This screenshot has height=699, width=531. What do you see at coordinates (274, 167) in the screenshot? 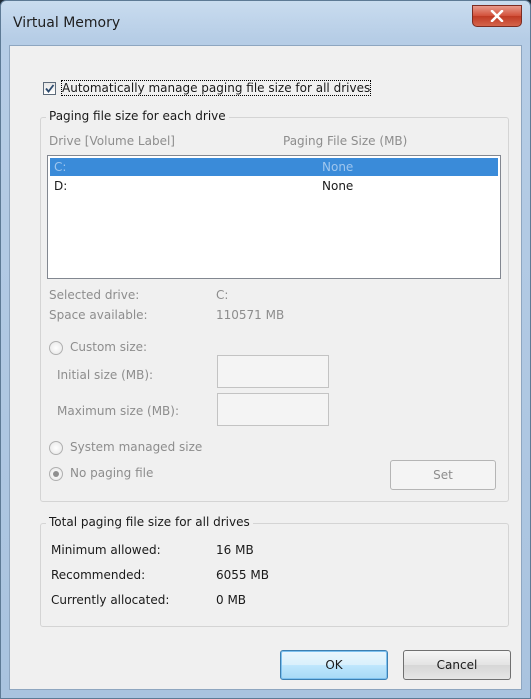
I see `drive-row-c: C: None` at bounding box center [274, 167].